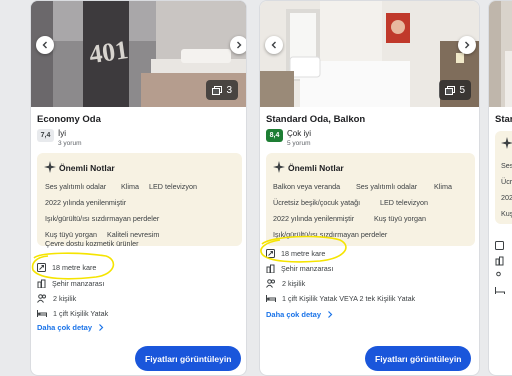 Image resolution: width=512 pixels, height=376 pixels. What do you see at coordinates (108, 52) in the screenshot?
I see `svg-text: 401` at bounding box center [108, 52].